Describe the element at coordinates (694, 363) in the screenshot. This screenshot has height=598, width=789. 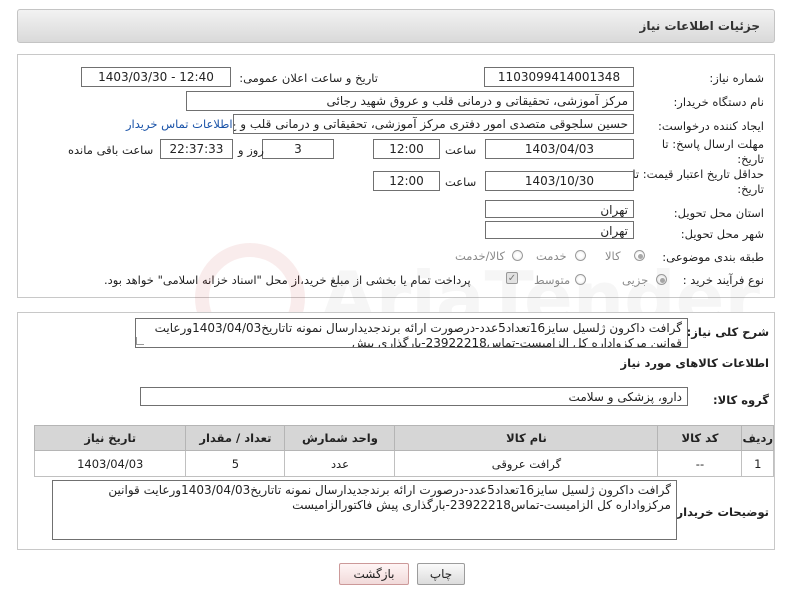
I see `goods-section-title: اطلاعات کالاهای مورد نیاز` at that location.